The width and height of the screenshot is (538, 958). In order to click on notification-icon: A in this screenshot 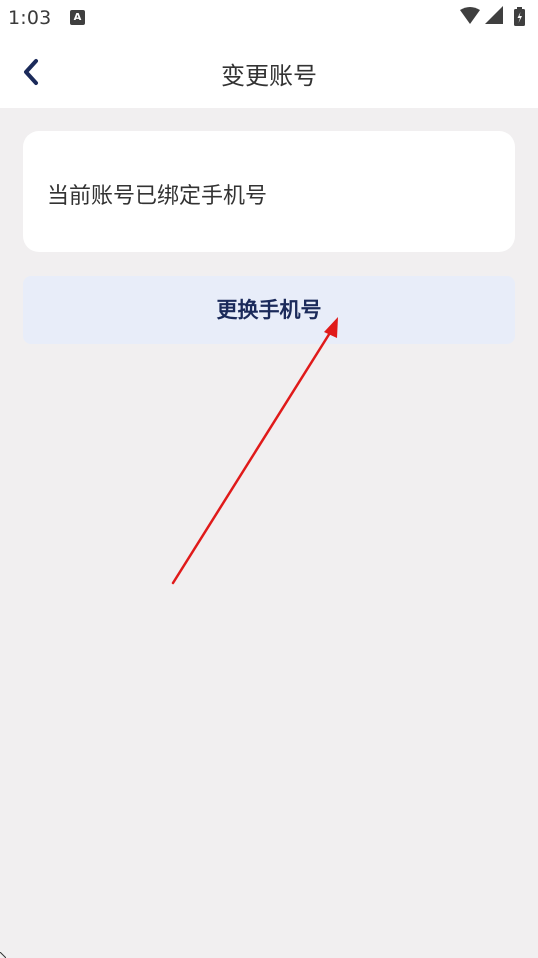, I will do `click(77, 17)`.